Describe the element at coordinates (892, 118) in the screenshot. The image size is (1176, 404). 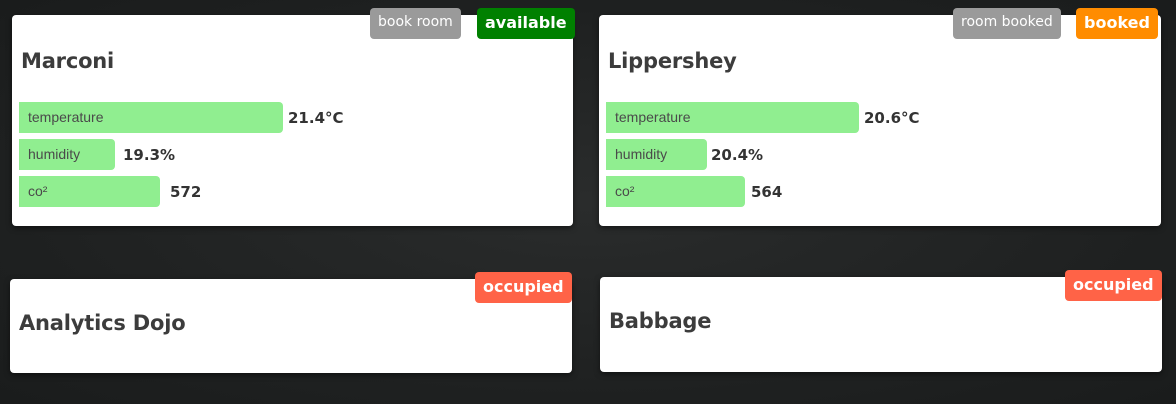
I see `metric-value: 20.6°C` at that location.